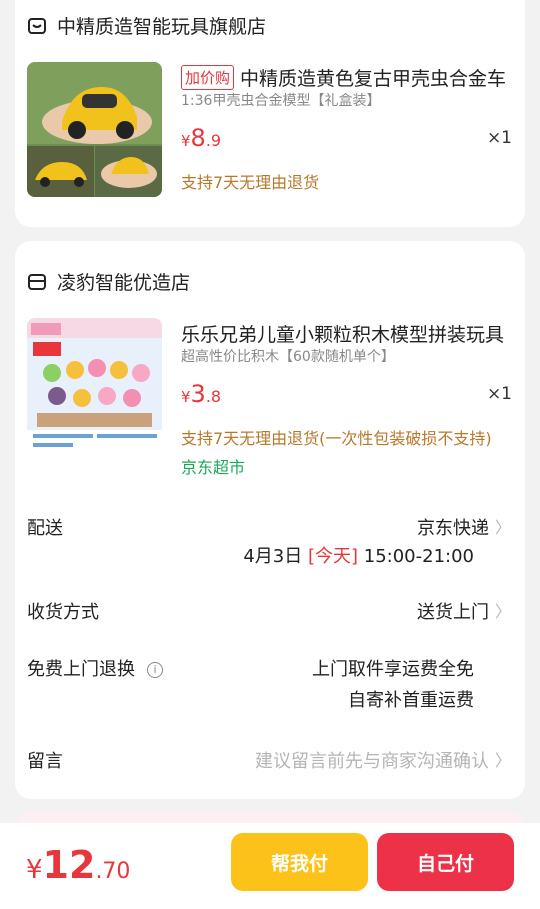 The height and width of the screenshot is (909, 540). Describe the element at coordinates (411, 700) in the screenshot. I see `free-return-line2: 自寄补首重运费` at that location.